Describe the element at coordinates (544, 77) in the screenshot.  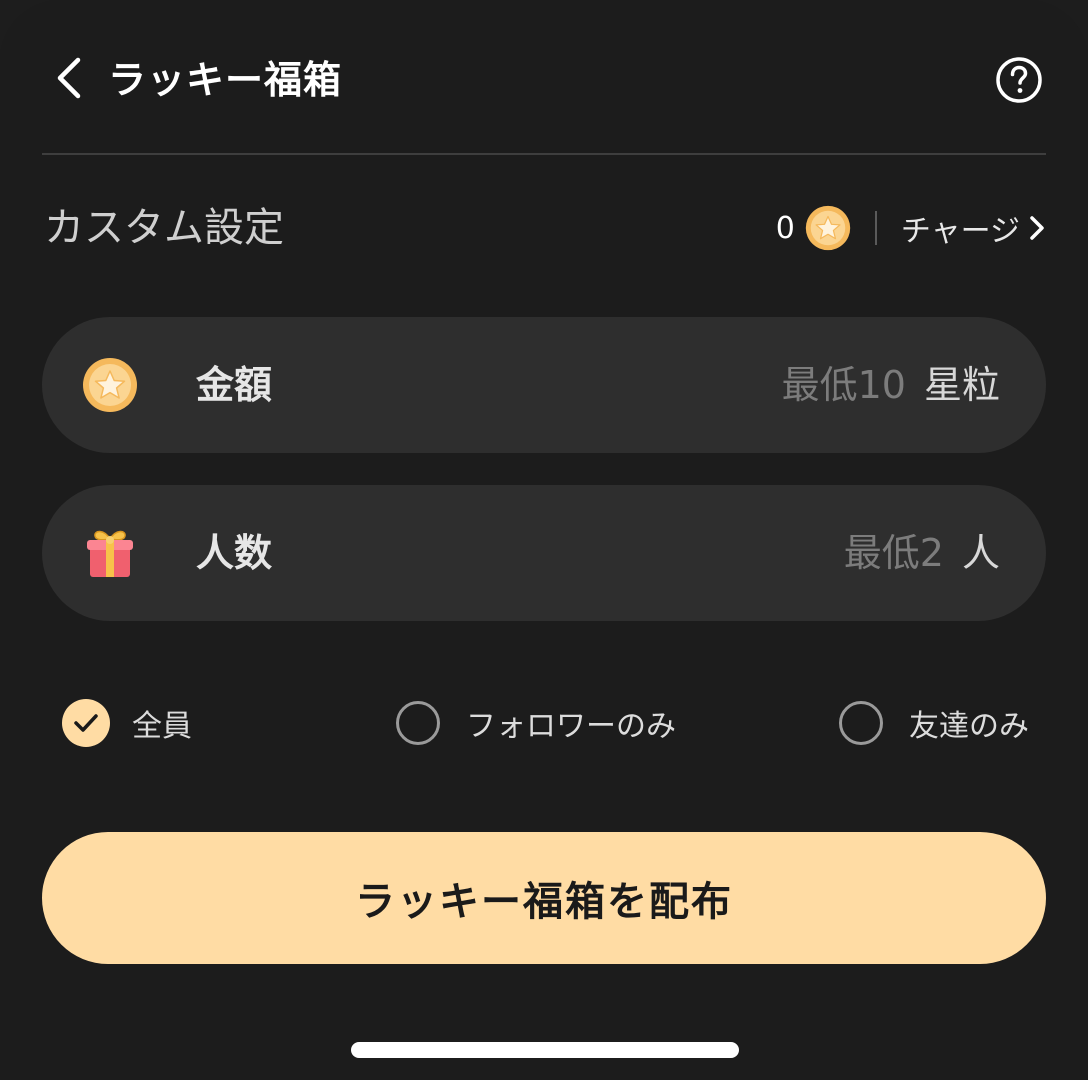
I see `header: ラッキー福箱` at that location.